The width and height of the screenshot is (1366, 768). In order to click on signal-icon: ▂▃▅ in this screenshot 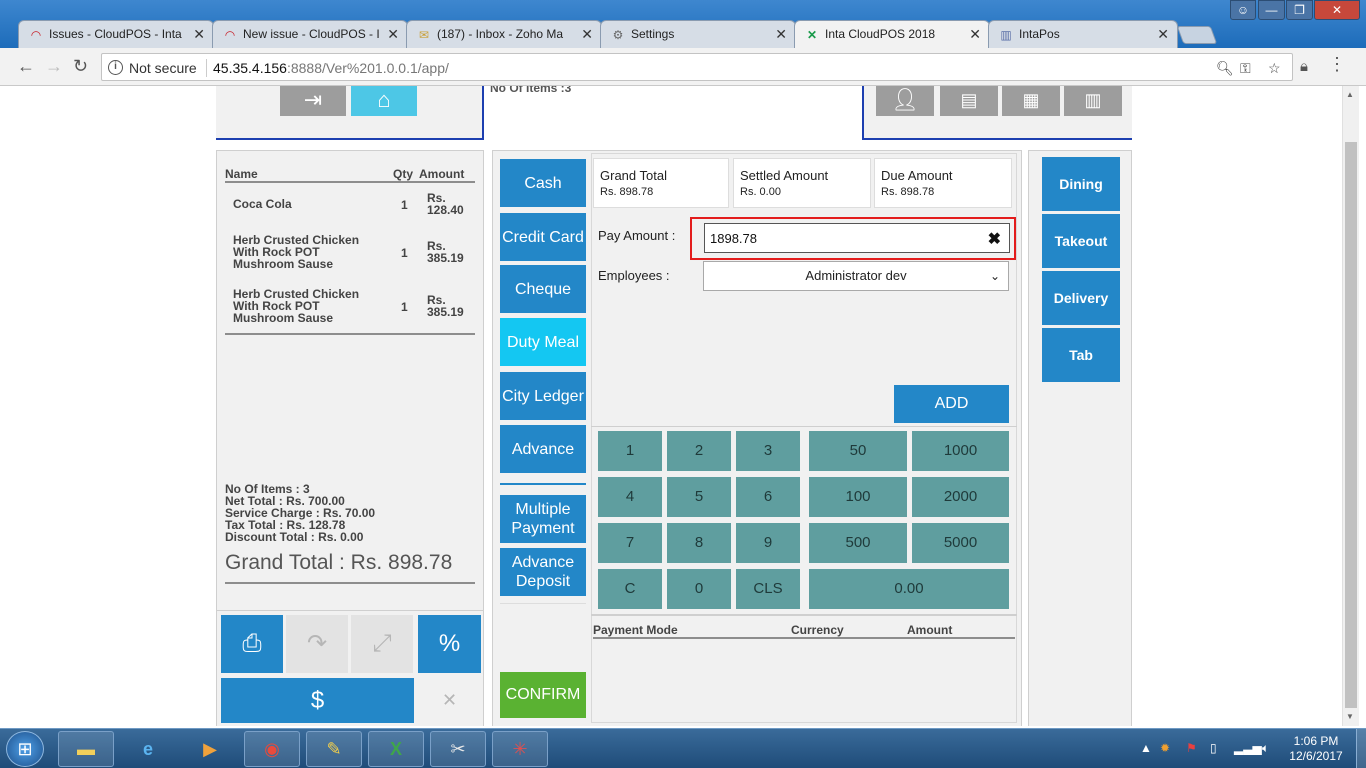, I will do `click(1248, 748)`.